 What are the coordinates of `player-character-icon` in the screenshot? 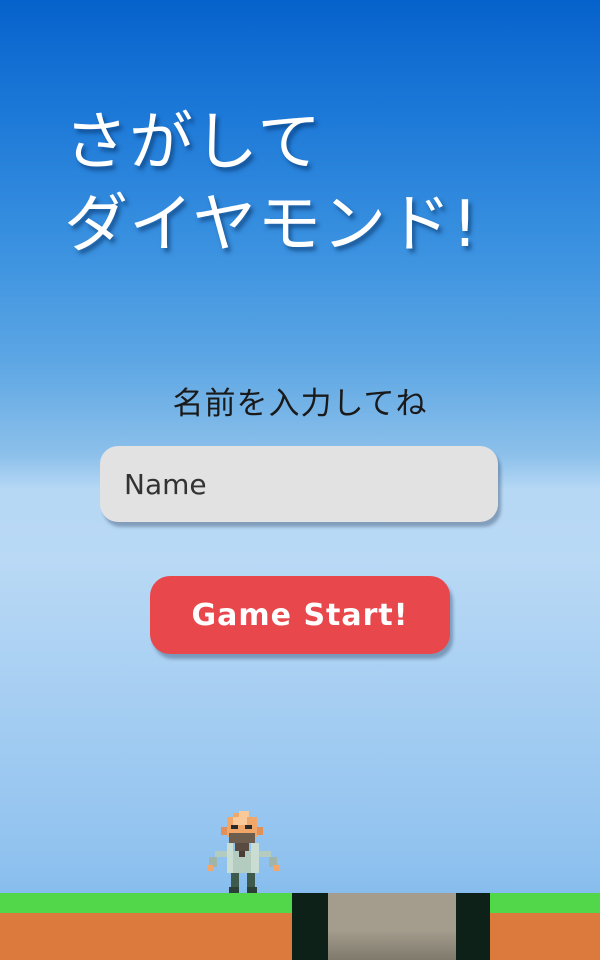 It's located at (243, 852).